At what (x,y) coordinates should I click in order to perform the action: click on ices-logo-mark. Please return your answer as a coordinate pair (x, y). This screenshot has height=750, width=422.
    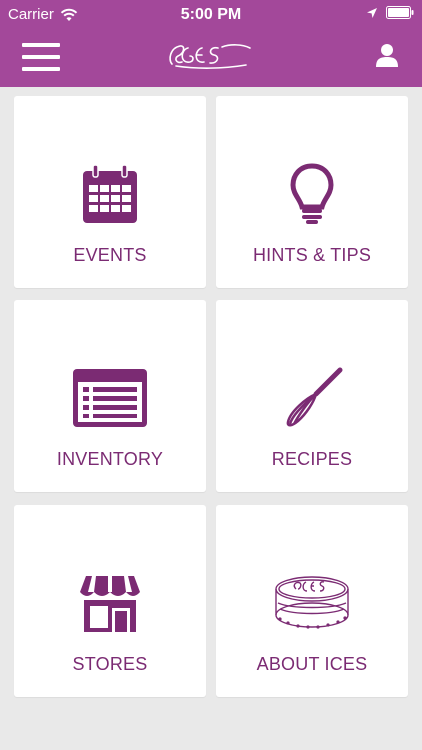
    Looking at the image, I should click on (210, 56).